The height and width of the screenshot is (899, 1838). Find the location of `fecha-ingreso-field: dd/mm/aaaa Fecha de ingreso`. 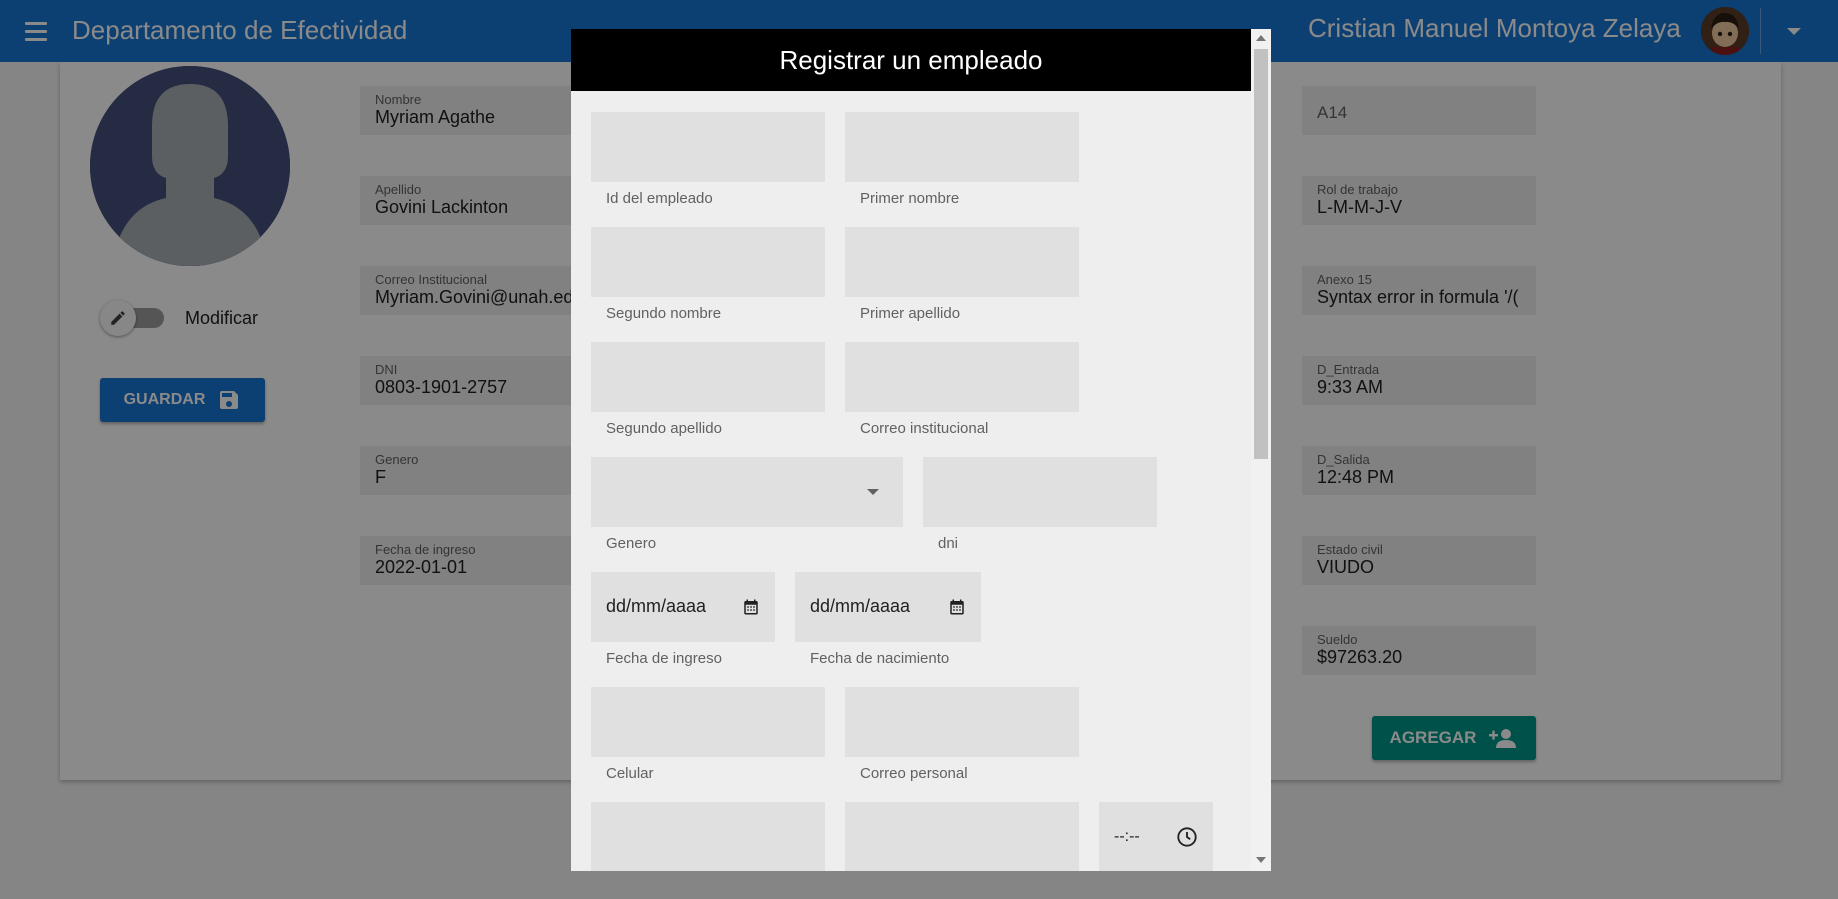

fecha-ingreso-field: dd/mm/aaaa Fecha de ingreso is located at coordinates (683, 619).